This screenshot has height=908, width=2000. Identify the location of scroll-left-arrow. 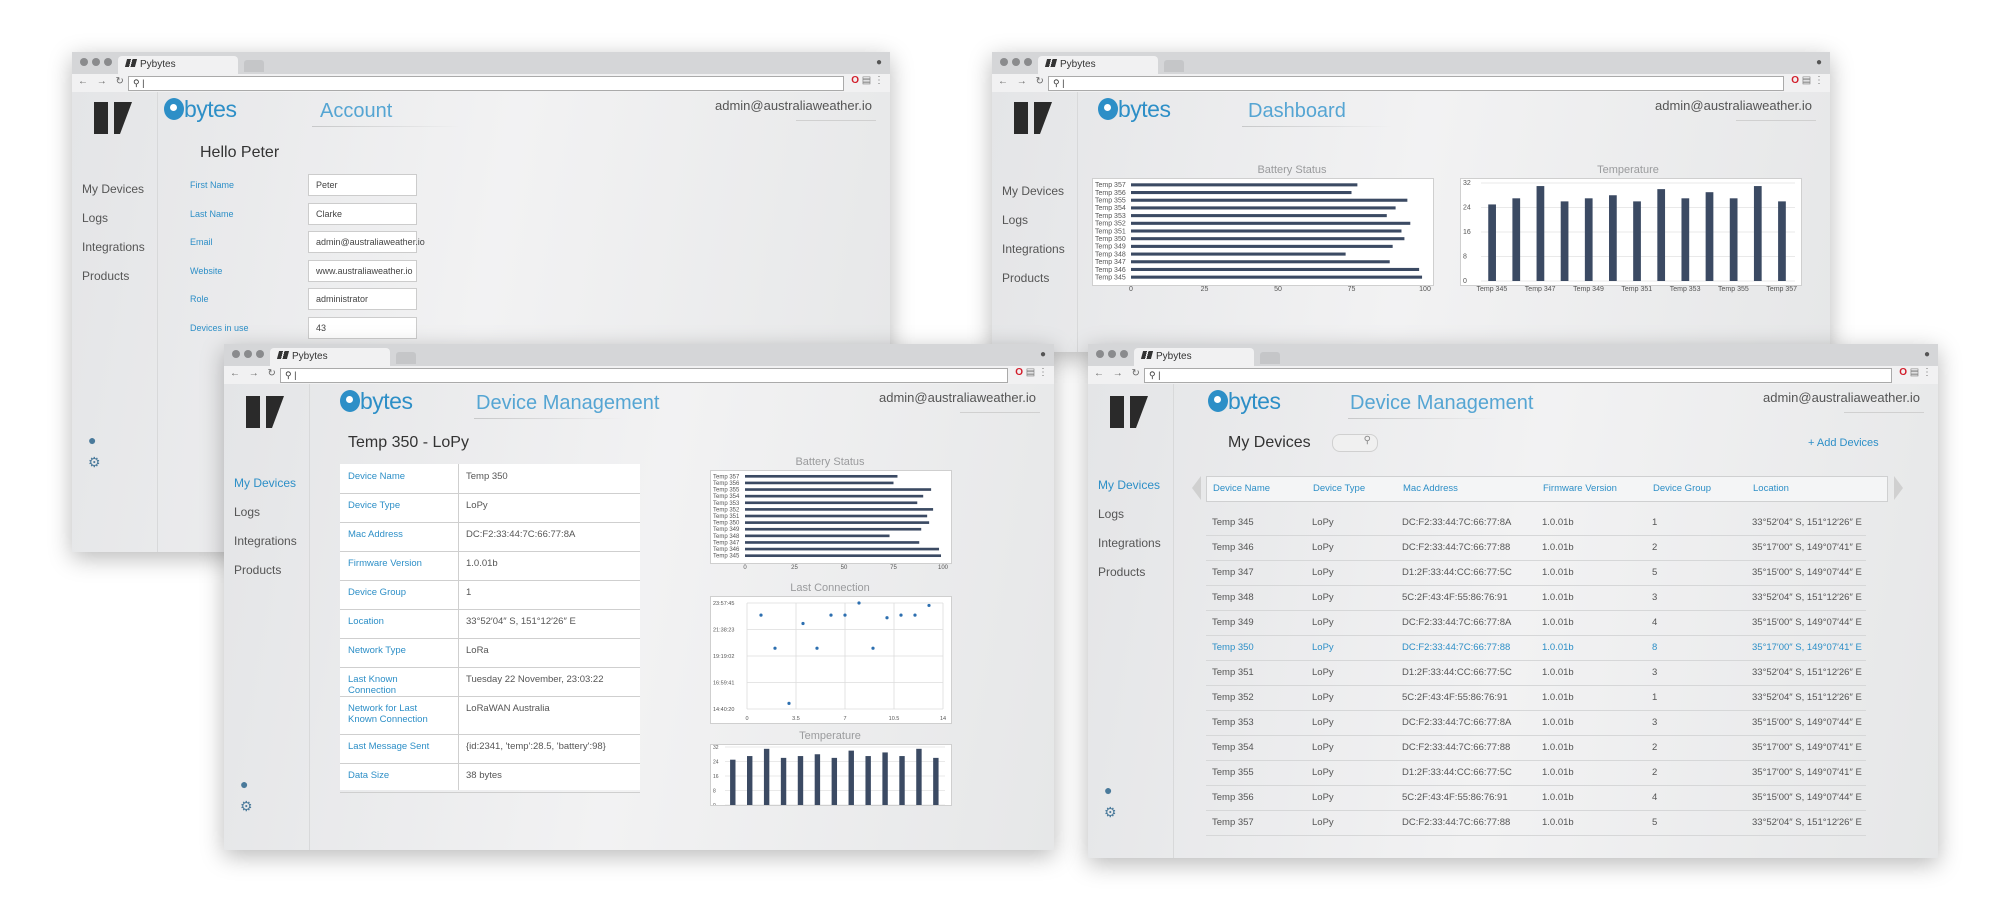
(1196, 488).